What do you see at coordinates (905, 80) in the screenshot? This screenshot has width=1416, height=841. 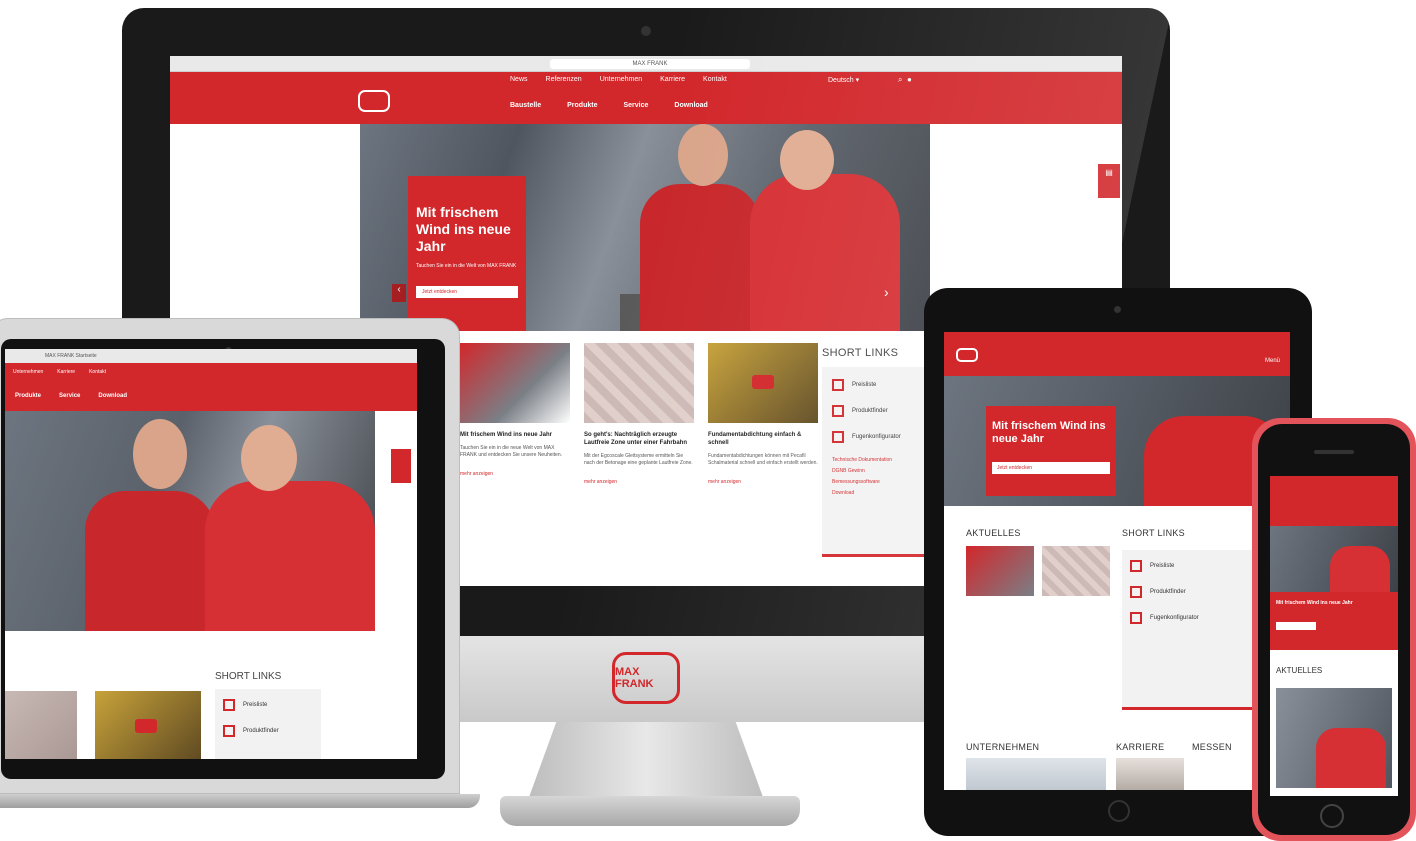 I see `header-icons: ⌕ ●` at bounding box center [905, 80].